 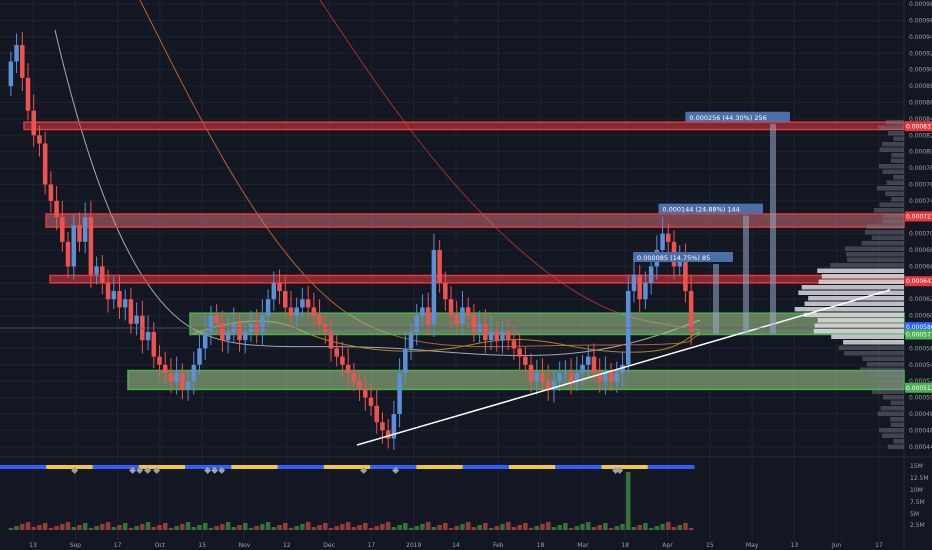 I want to click on price-tick-label: 0.000660, so click(x=920, y=266).